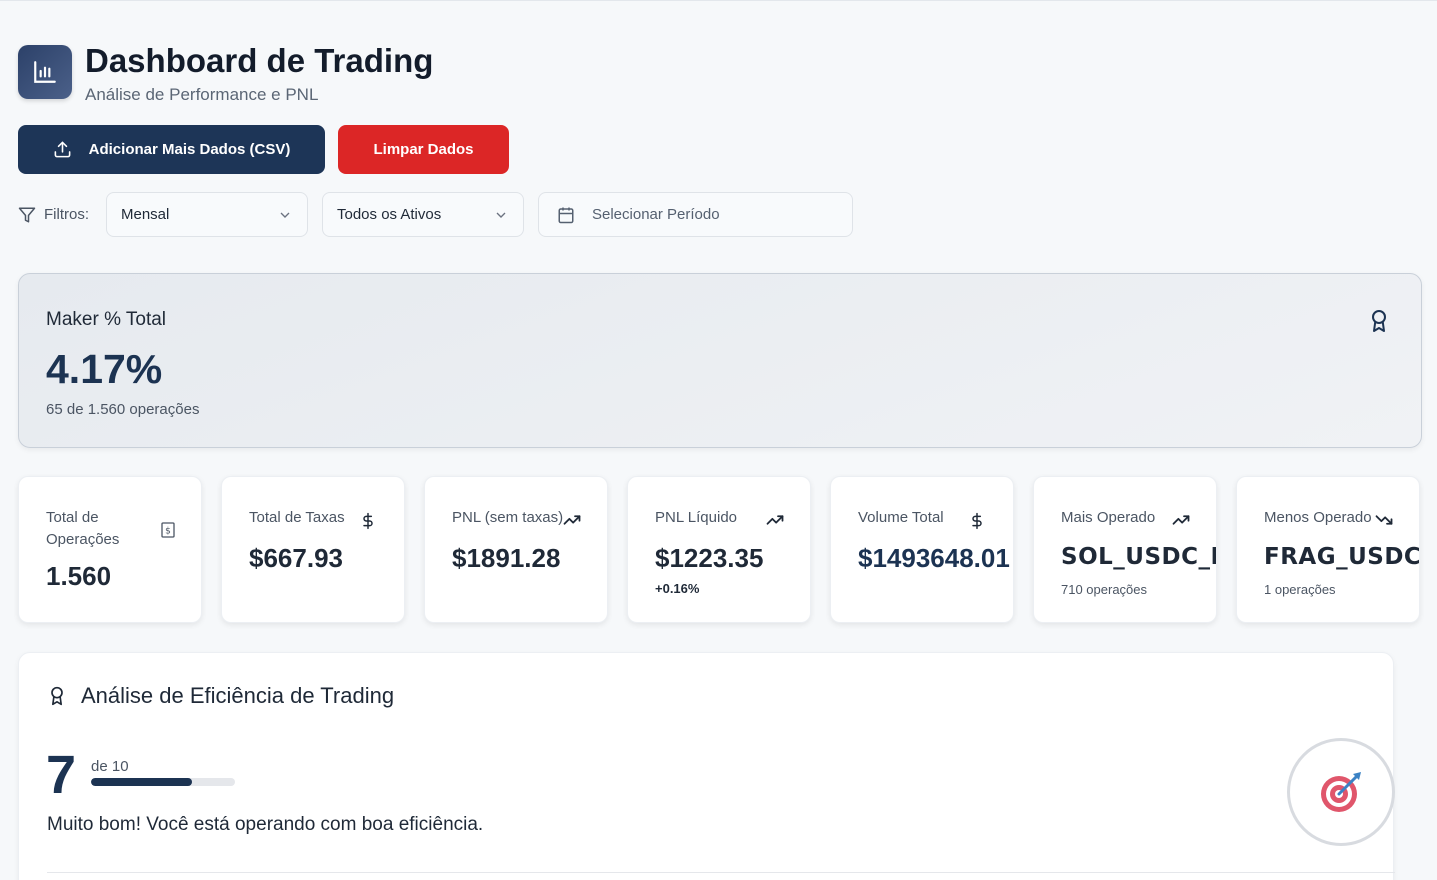 This screenshot has width=1437, height=880. I want to click on card-subtext: 710 operações, so click(1104, 589).